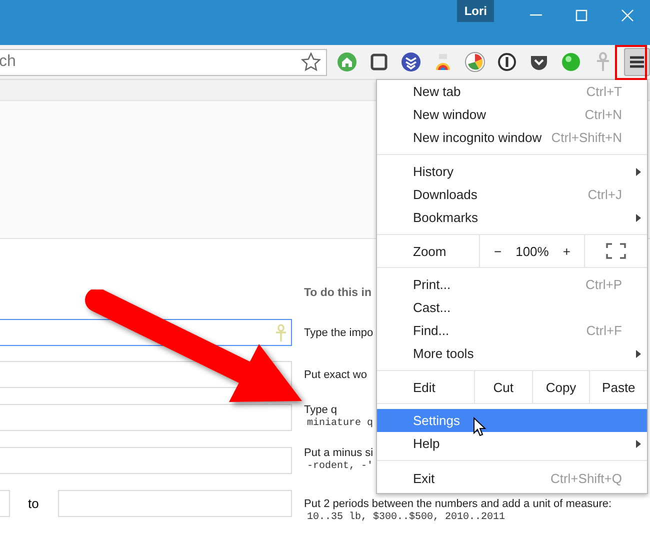 This screenshot has height=534, width=650. What do you see at coordinates (281, 333) in the screenshot?
I see `ankh-icon` at bounding box center [281, 333].